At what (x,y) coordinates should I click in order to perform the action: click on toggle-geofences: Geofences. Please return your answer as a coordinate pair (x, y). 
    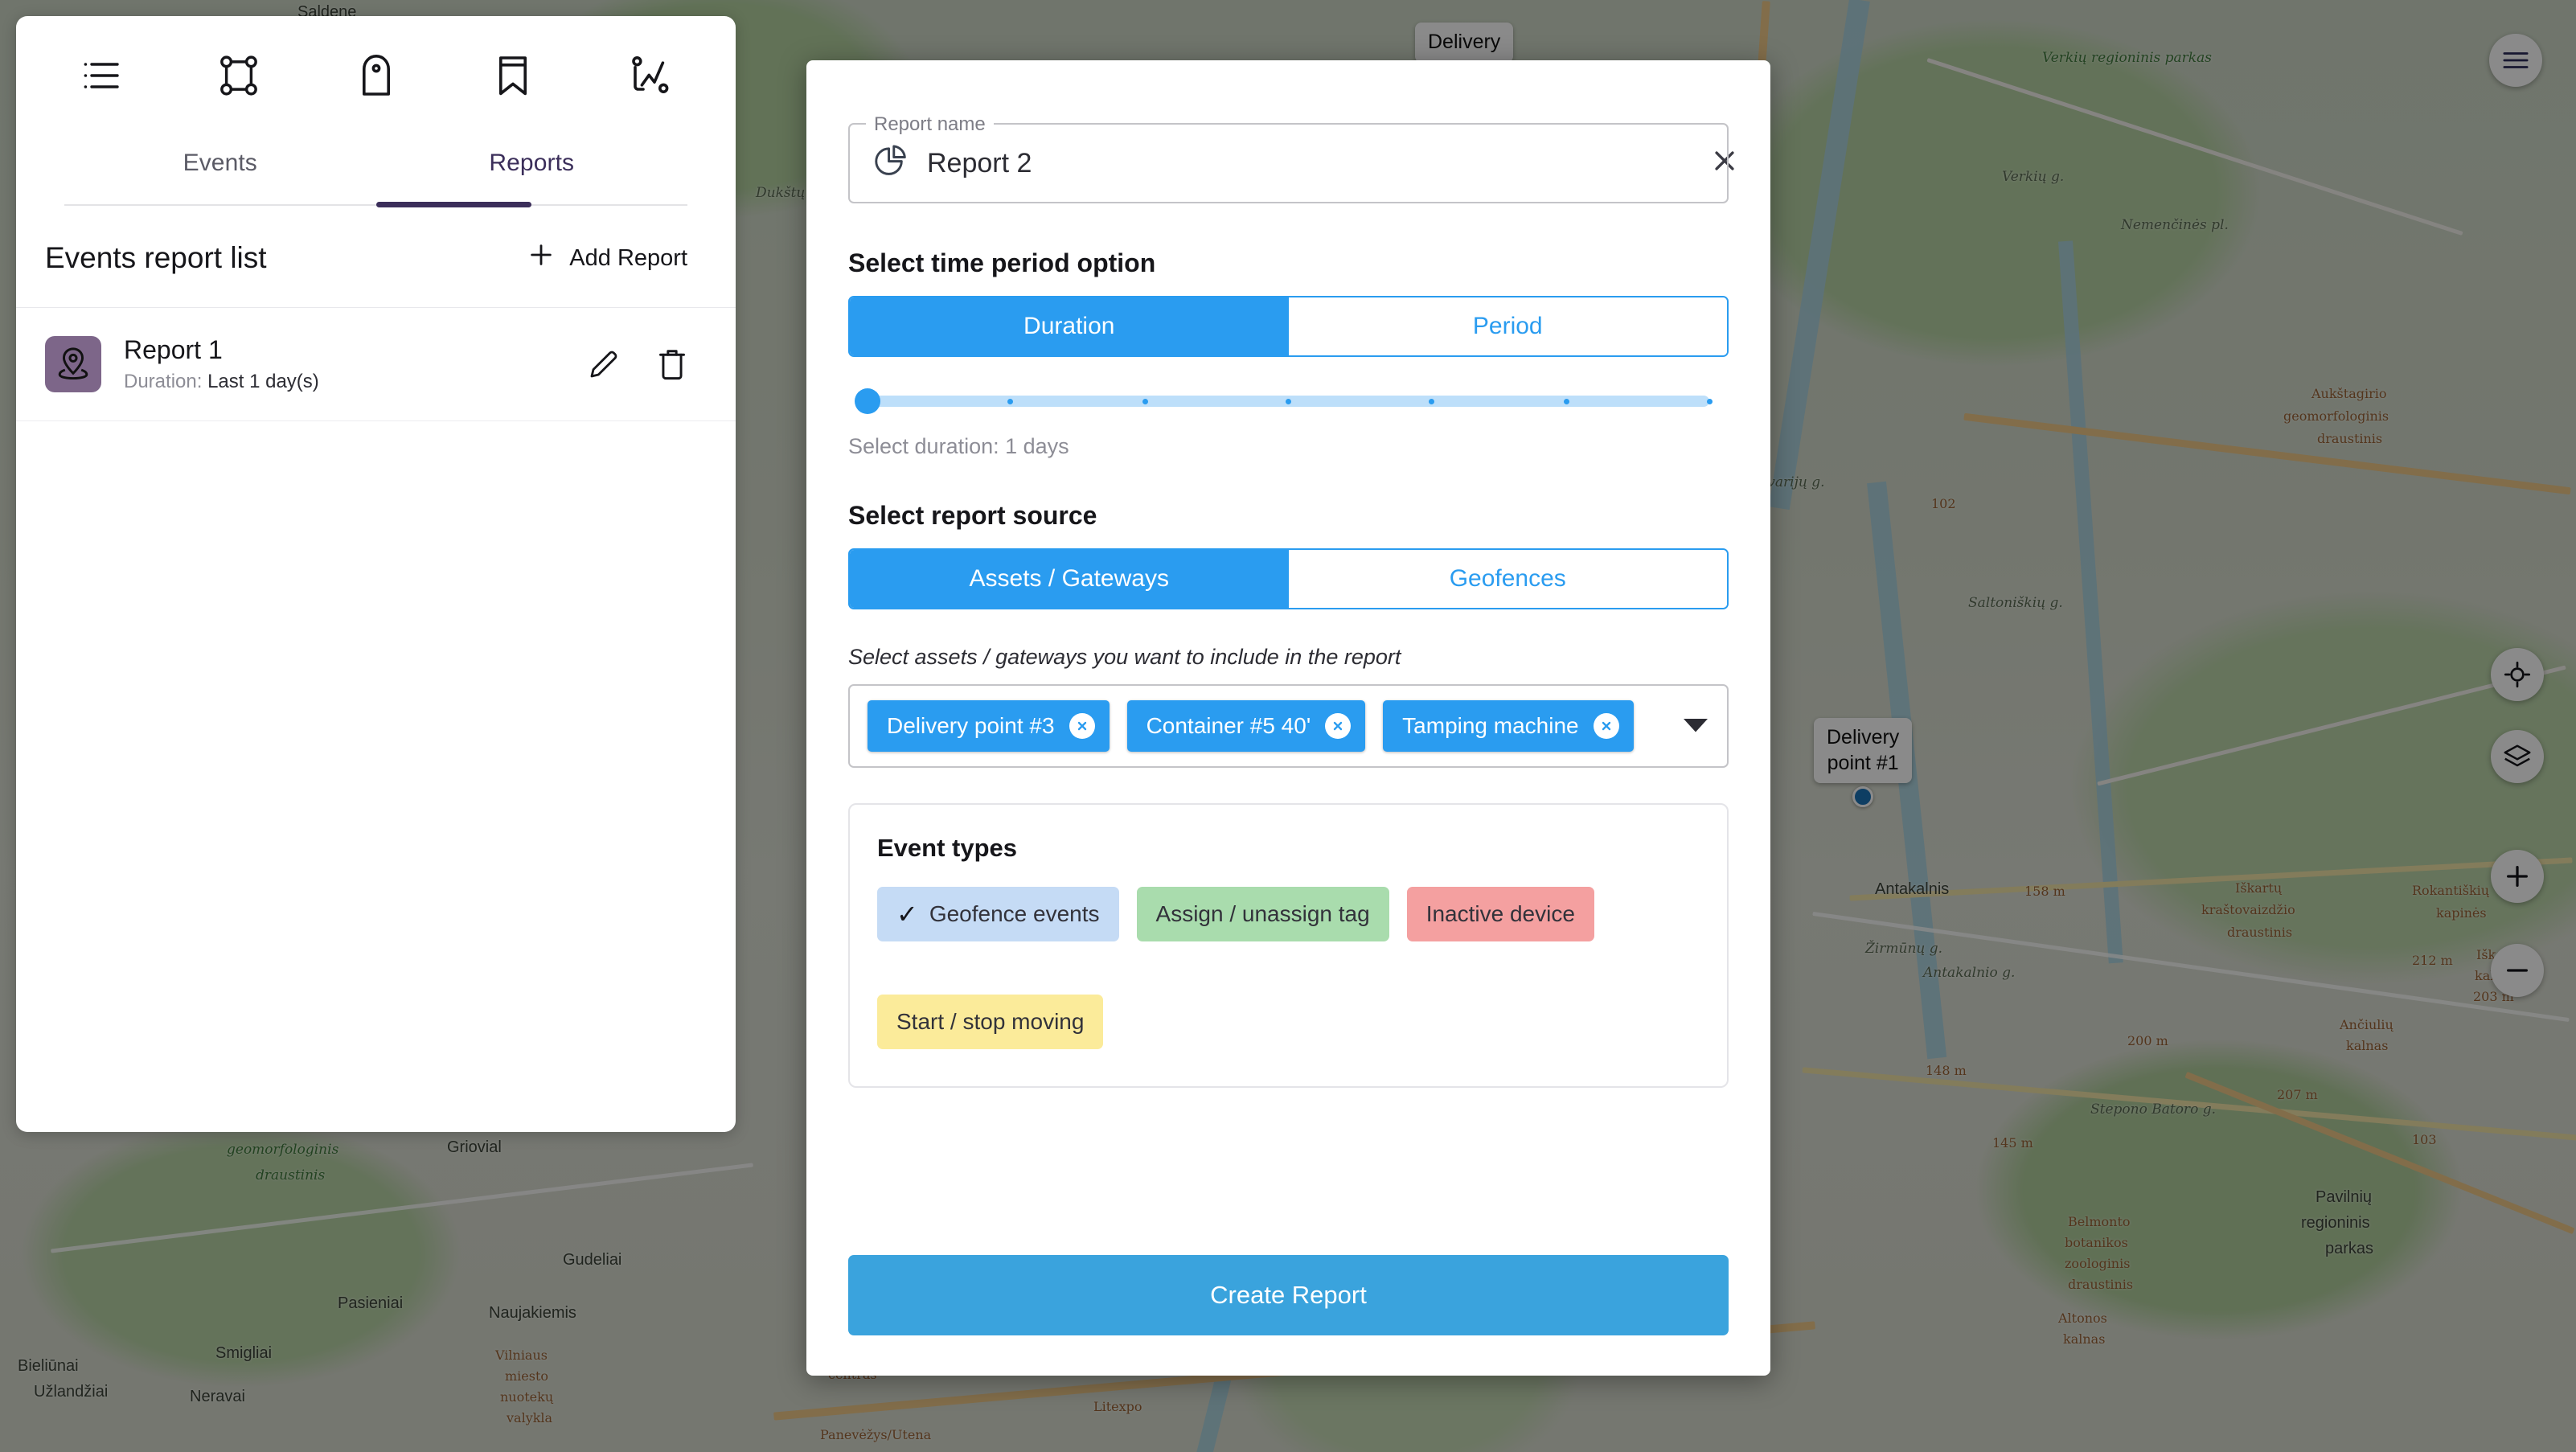
    Looking at the image, I should click on (1508, 579).